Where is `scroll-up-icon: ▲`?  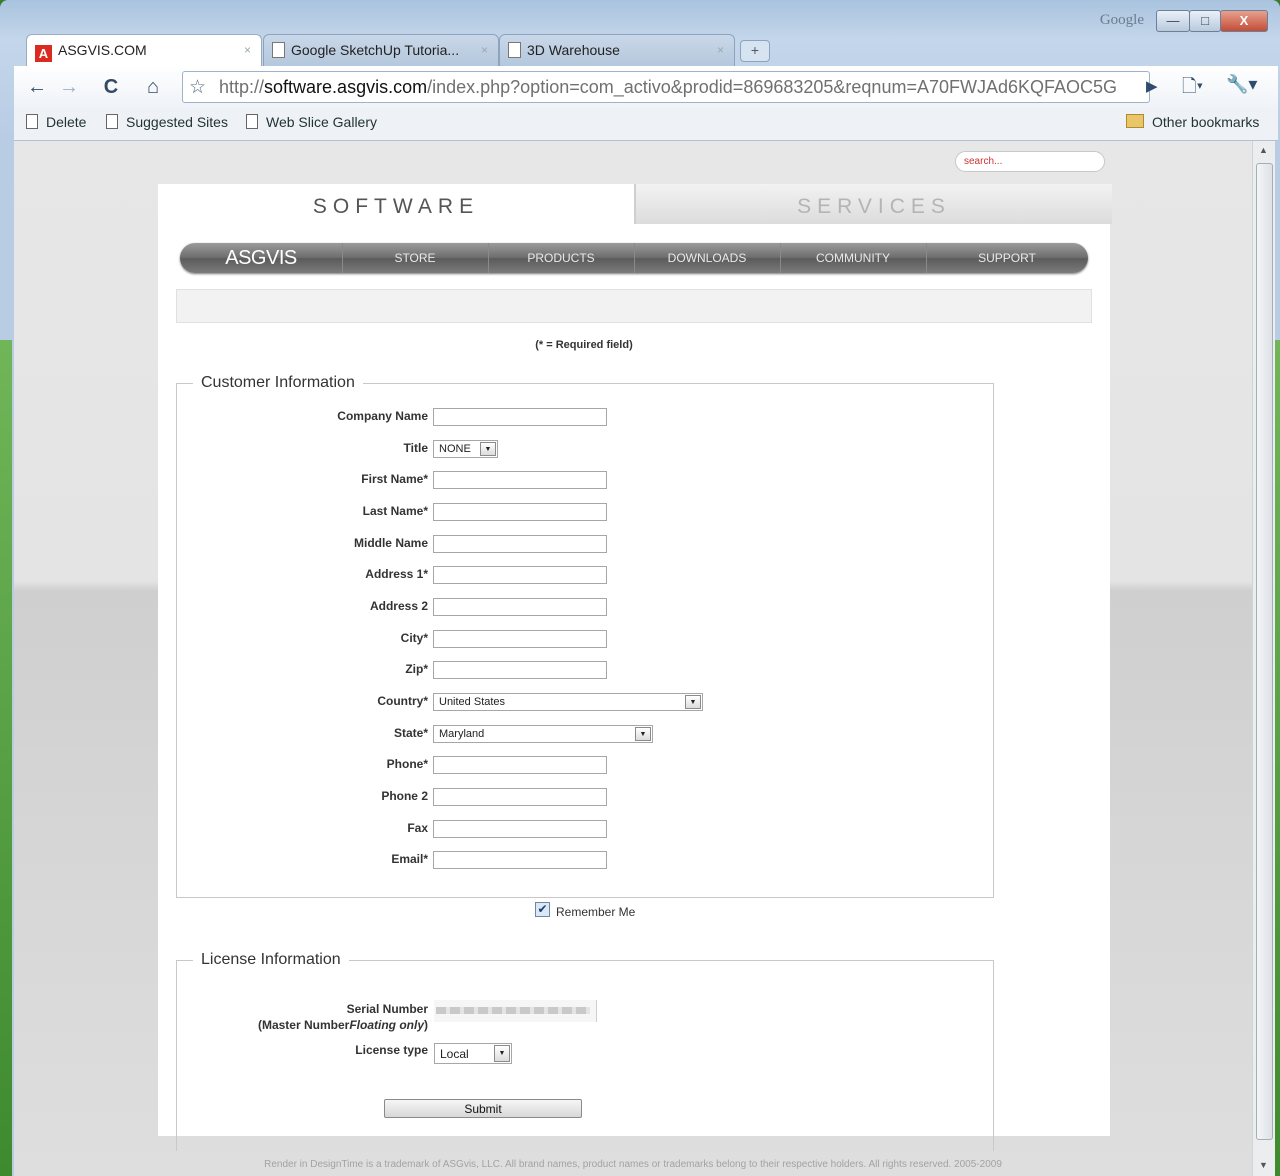 scroll-up-icon: ▲ is located at coordinates (1263, 150).